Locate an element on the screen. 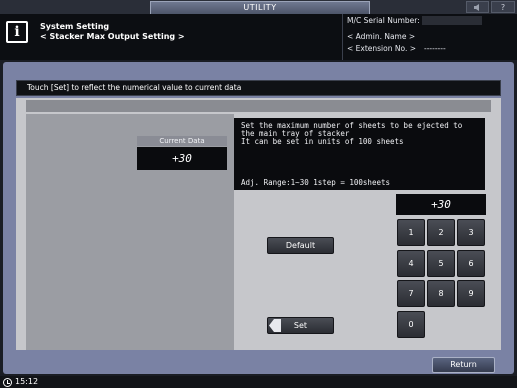  clock-time: 15:12 is located at coordinates (27, 381).